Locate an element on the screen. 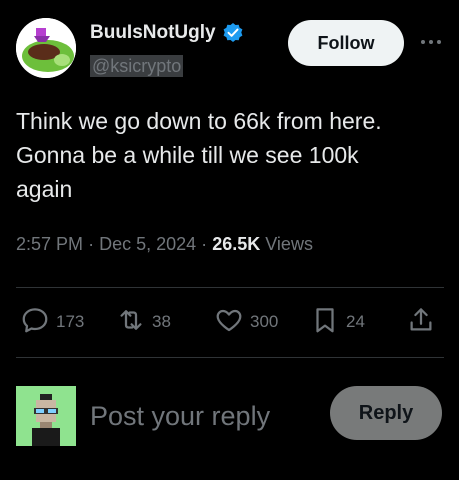 Image resolution: width=459 pixels, height=480 pixels. repost-action: 38 is located at coordinates (143, 322).